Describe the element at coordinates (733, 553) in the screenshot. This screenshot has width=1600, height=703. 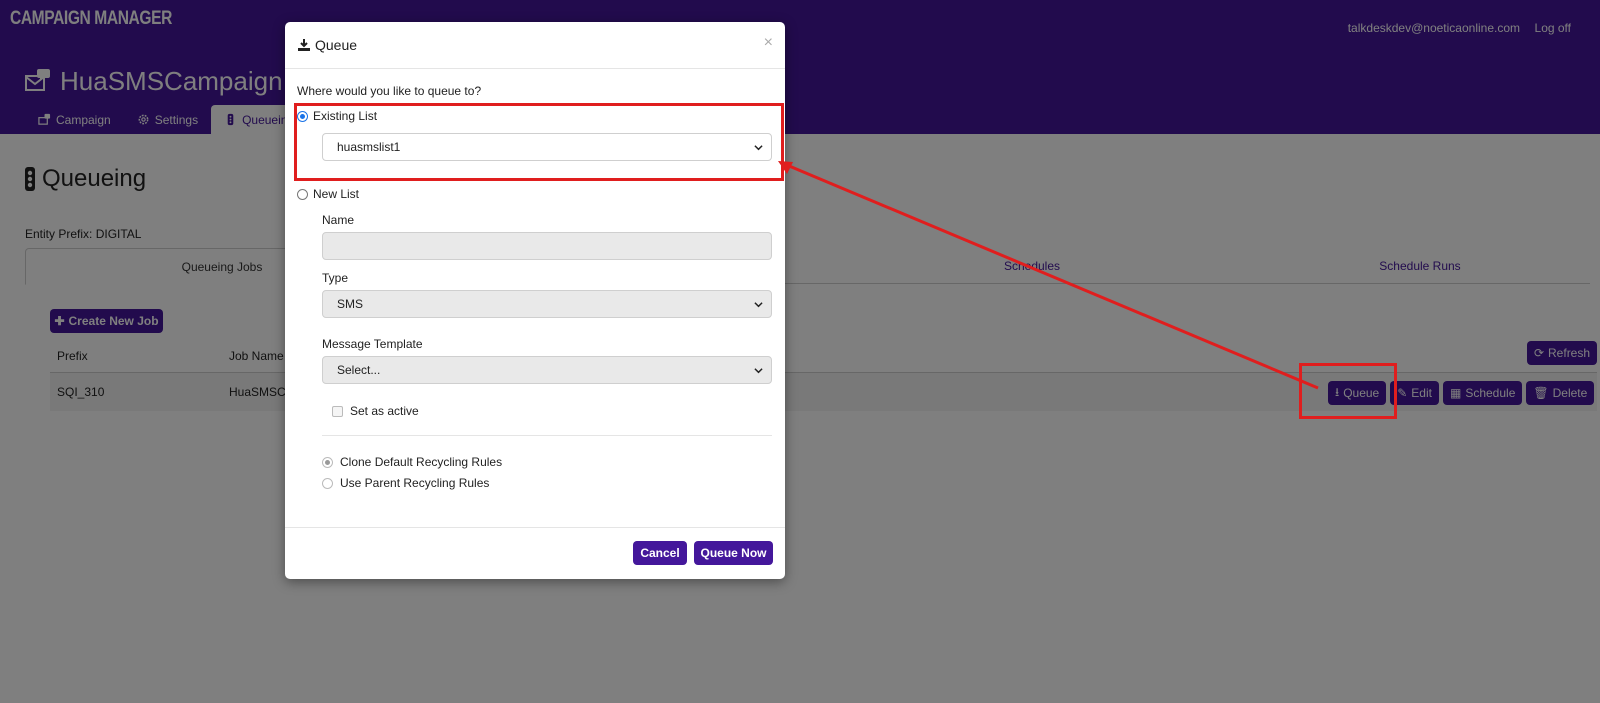
I see `queue-now-button: Queue Now` at that location.